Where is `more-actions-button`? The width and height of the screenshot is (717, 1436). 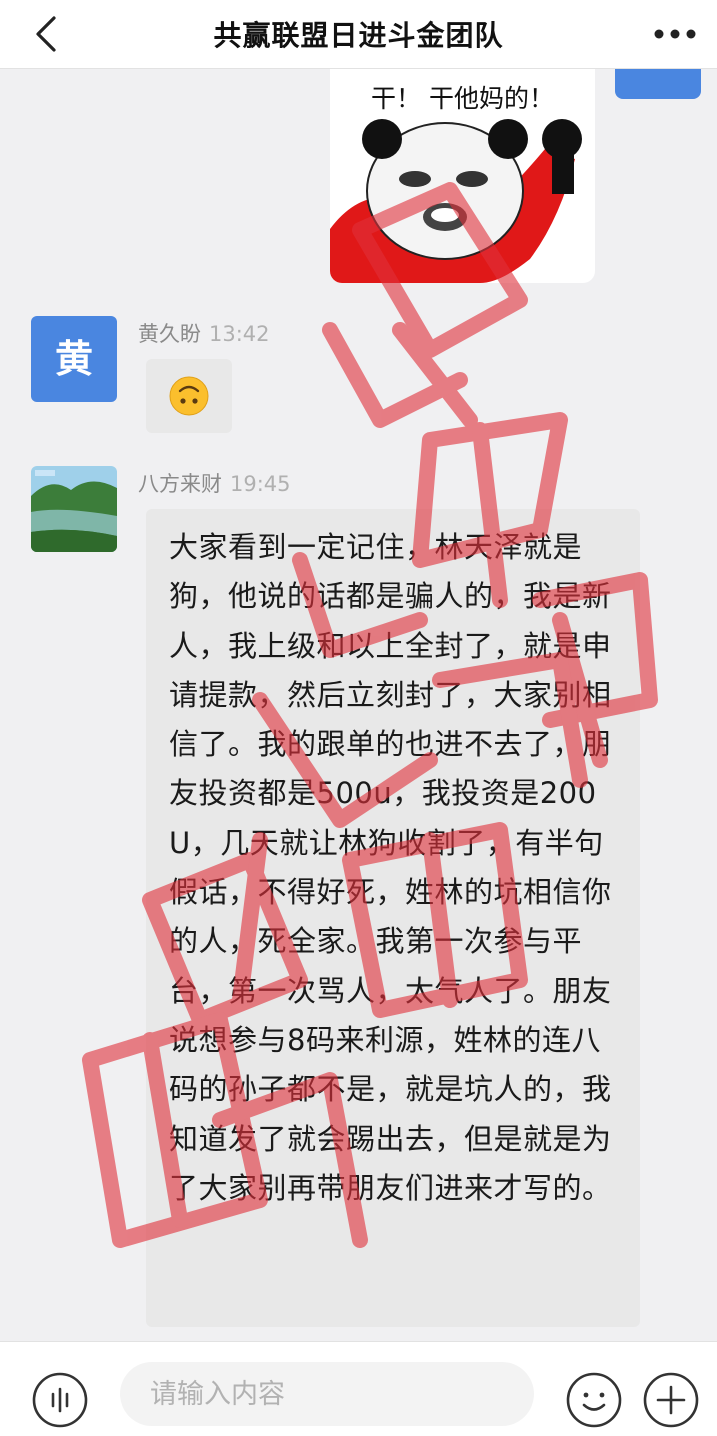
more-actions-button is located at coordinates (671, 1400).